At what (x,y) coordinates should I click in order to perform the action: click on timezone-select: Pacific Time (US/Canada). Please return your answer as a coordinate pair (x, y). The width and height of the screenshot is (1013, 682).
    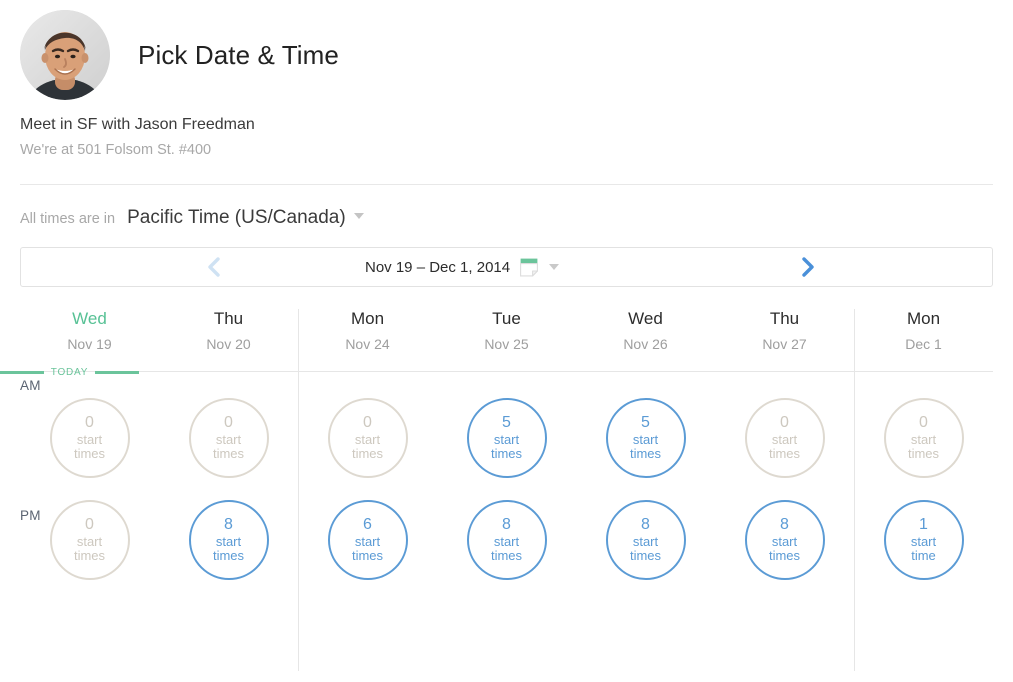
    Looking at the image, I should click on (245, 218).